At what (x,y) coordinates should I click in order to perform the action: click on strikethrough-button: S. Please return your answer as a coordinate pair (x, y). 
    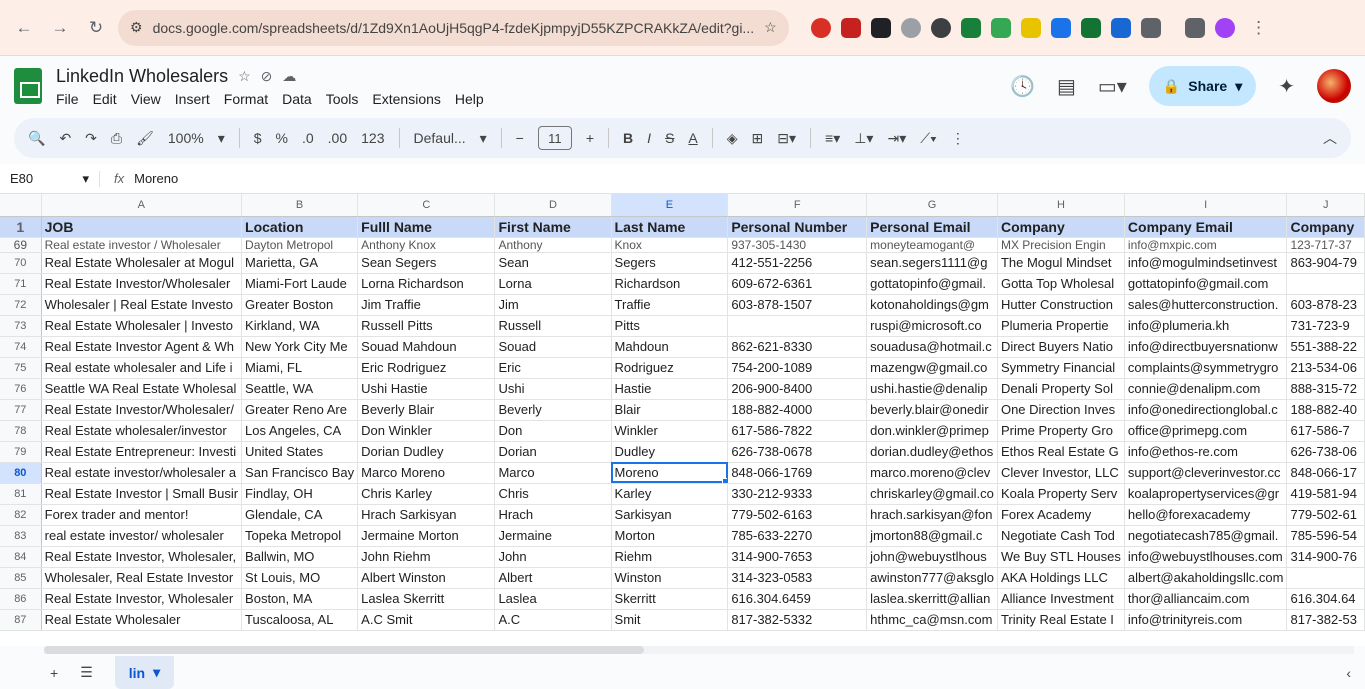
    Looking at the image, I should click on (669, 138).